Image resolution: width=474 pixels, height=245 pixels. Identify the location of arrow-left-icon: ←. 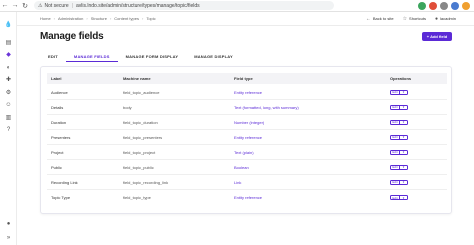
(368, 18).